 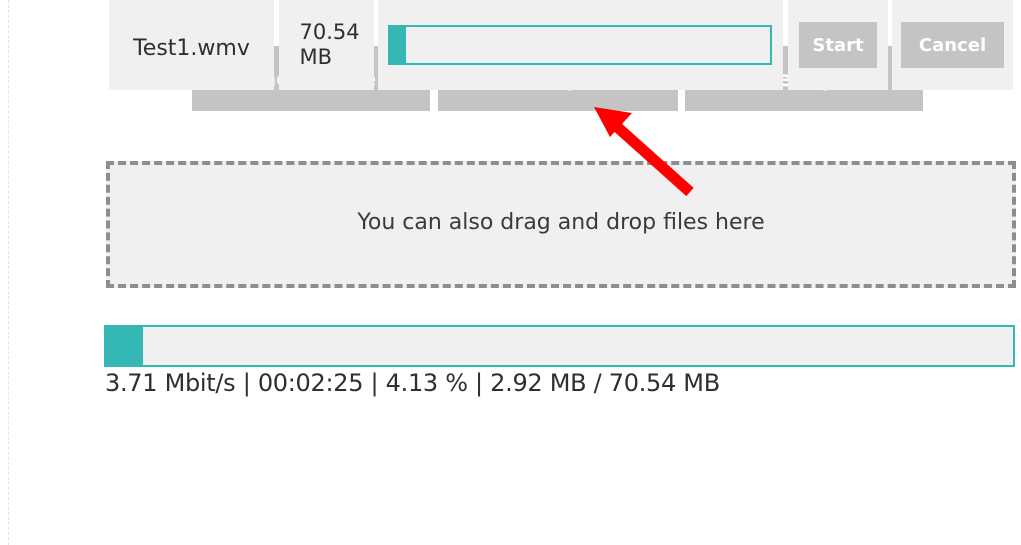 I want to click on file-progress-fill, so click(x=398, y=45).